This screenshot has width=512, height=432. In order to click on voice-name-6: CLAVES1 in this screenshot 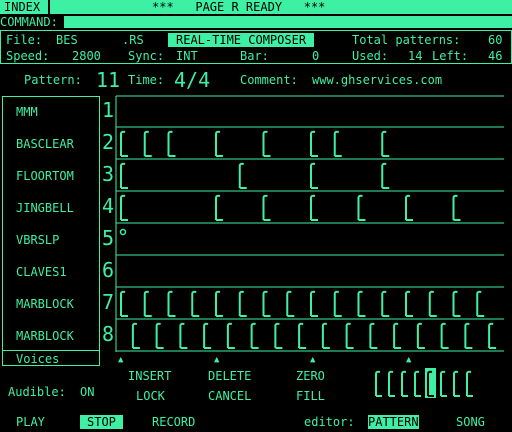, I will do `click(41, 272)`.